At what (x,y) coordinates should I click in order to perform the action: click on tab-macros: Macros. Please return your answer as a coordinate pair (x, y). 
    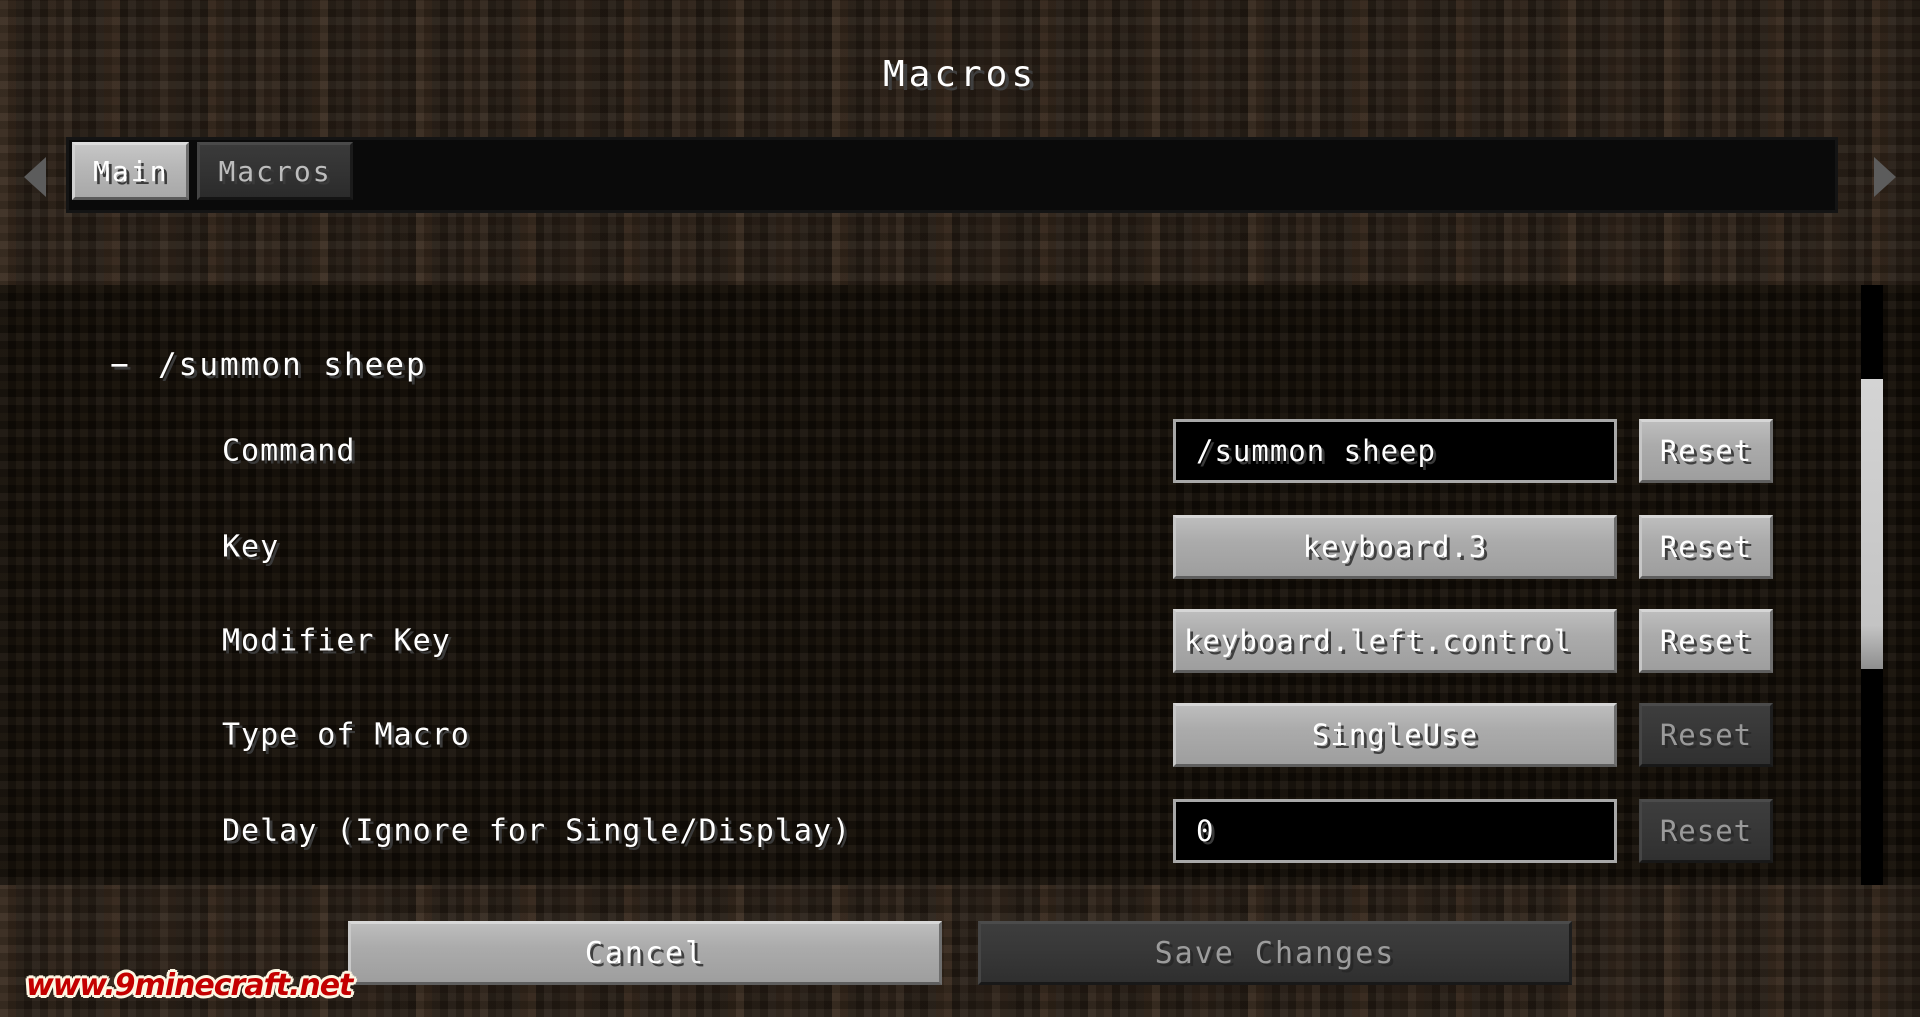
    Looking at the image, I should click on (275, 171).